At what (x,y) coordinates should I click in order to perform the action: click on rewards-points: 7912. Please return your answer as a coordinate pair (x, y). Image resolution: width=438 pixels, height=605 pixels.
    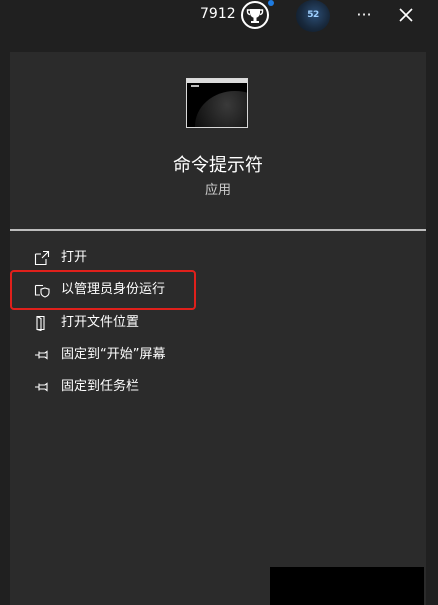
    Looking at the image, I should click on (218, 14).